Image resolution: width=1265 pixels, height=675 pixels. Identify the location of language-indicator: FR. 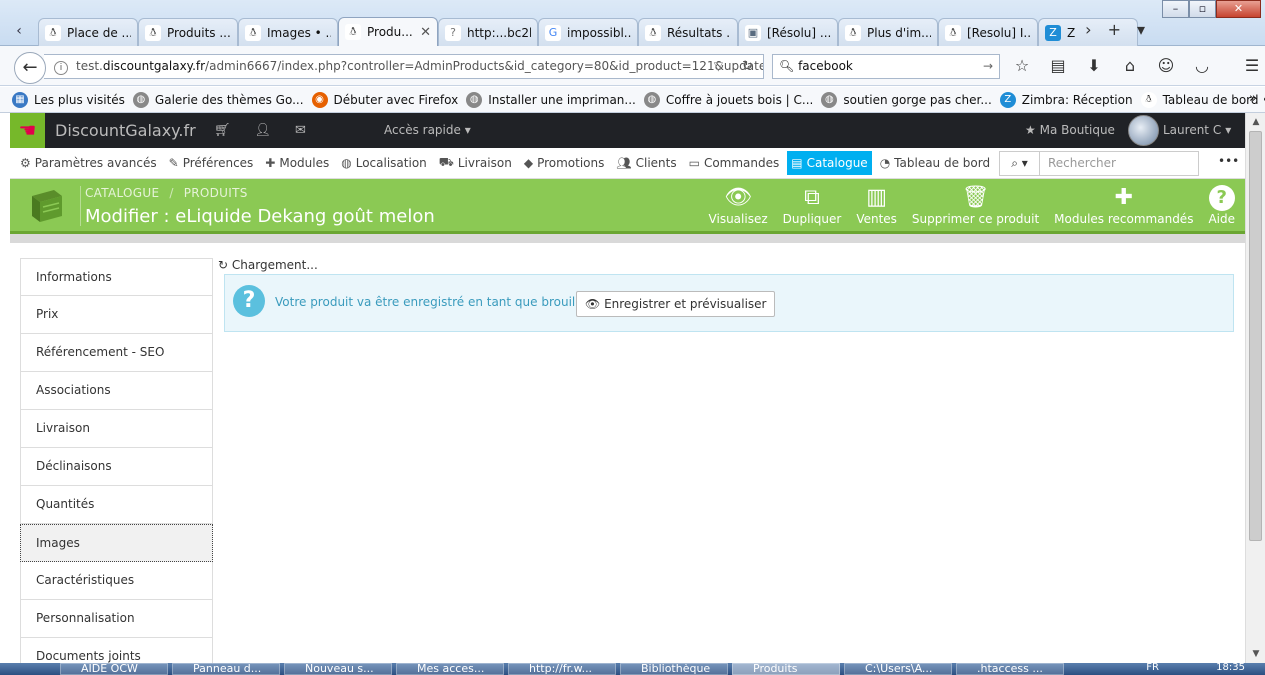
(1152, 668).